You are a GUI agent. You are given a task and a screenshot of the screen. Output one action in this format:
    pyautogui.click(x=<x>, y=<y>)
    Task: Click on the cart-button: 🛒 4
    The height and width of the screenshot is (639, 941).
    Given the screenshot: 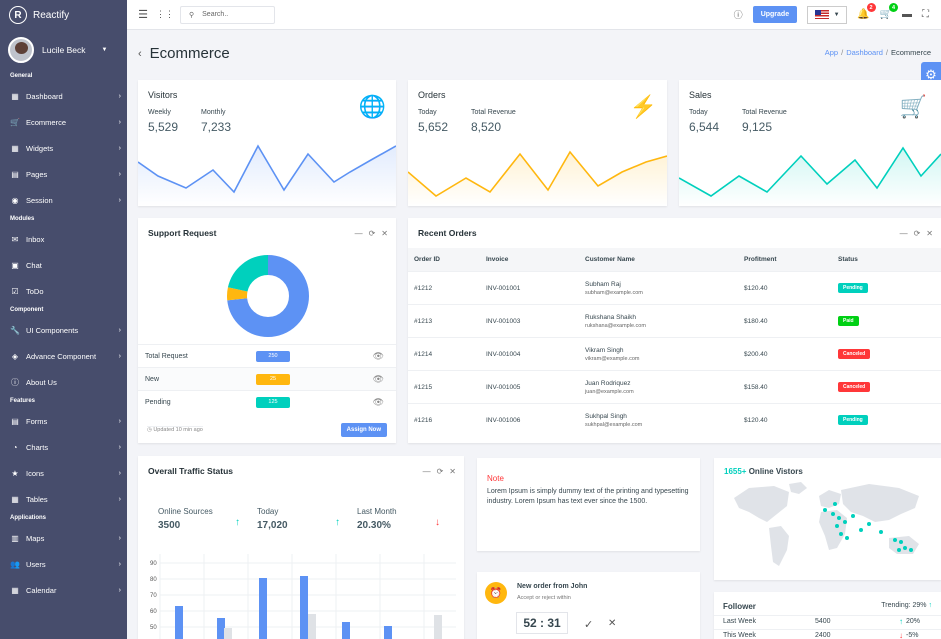 What is the action you would take?
    pyautogui.click(x=889, y=11)
    